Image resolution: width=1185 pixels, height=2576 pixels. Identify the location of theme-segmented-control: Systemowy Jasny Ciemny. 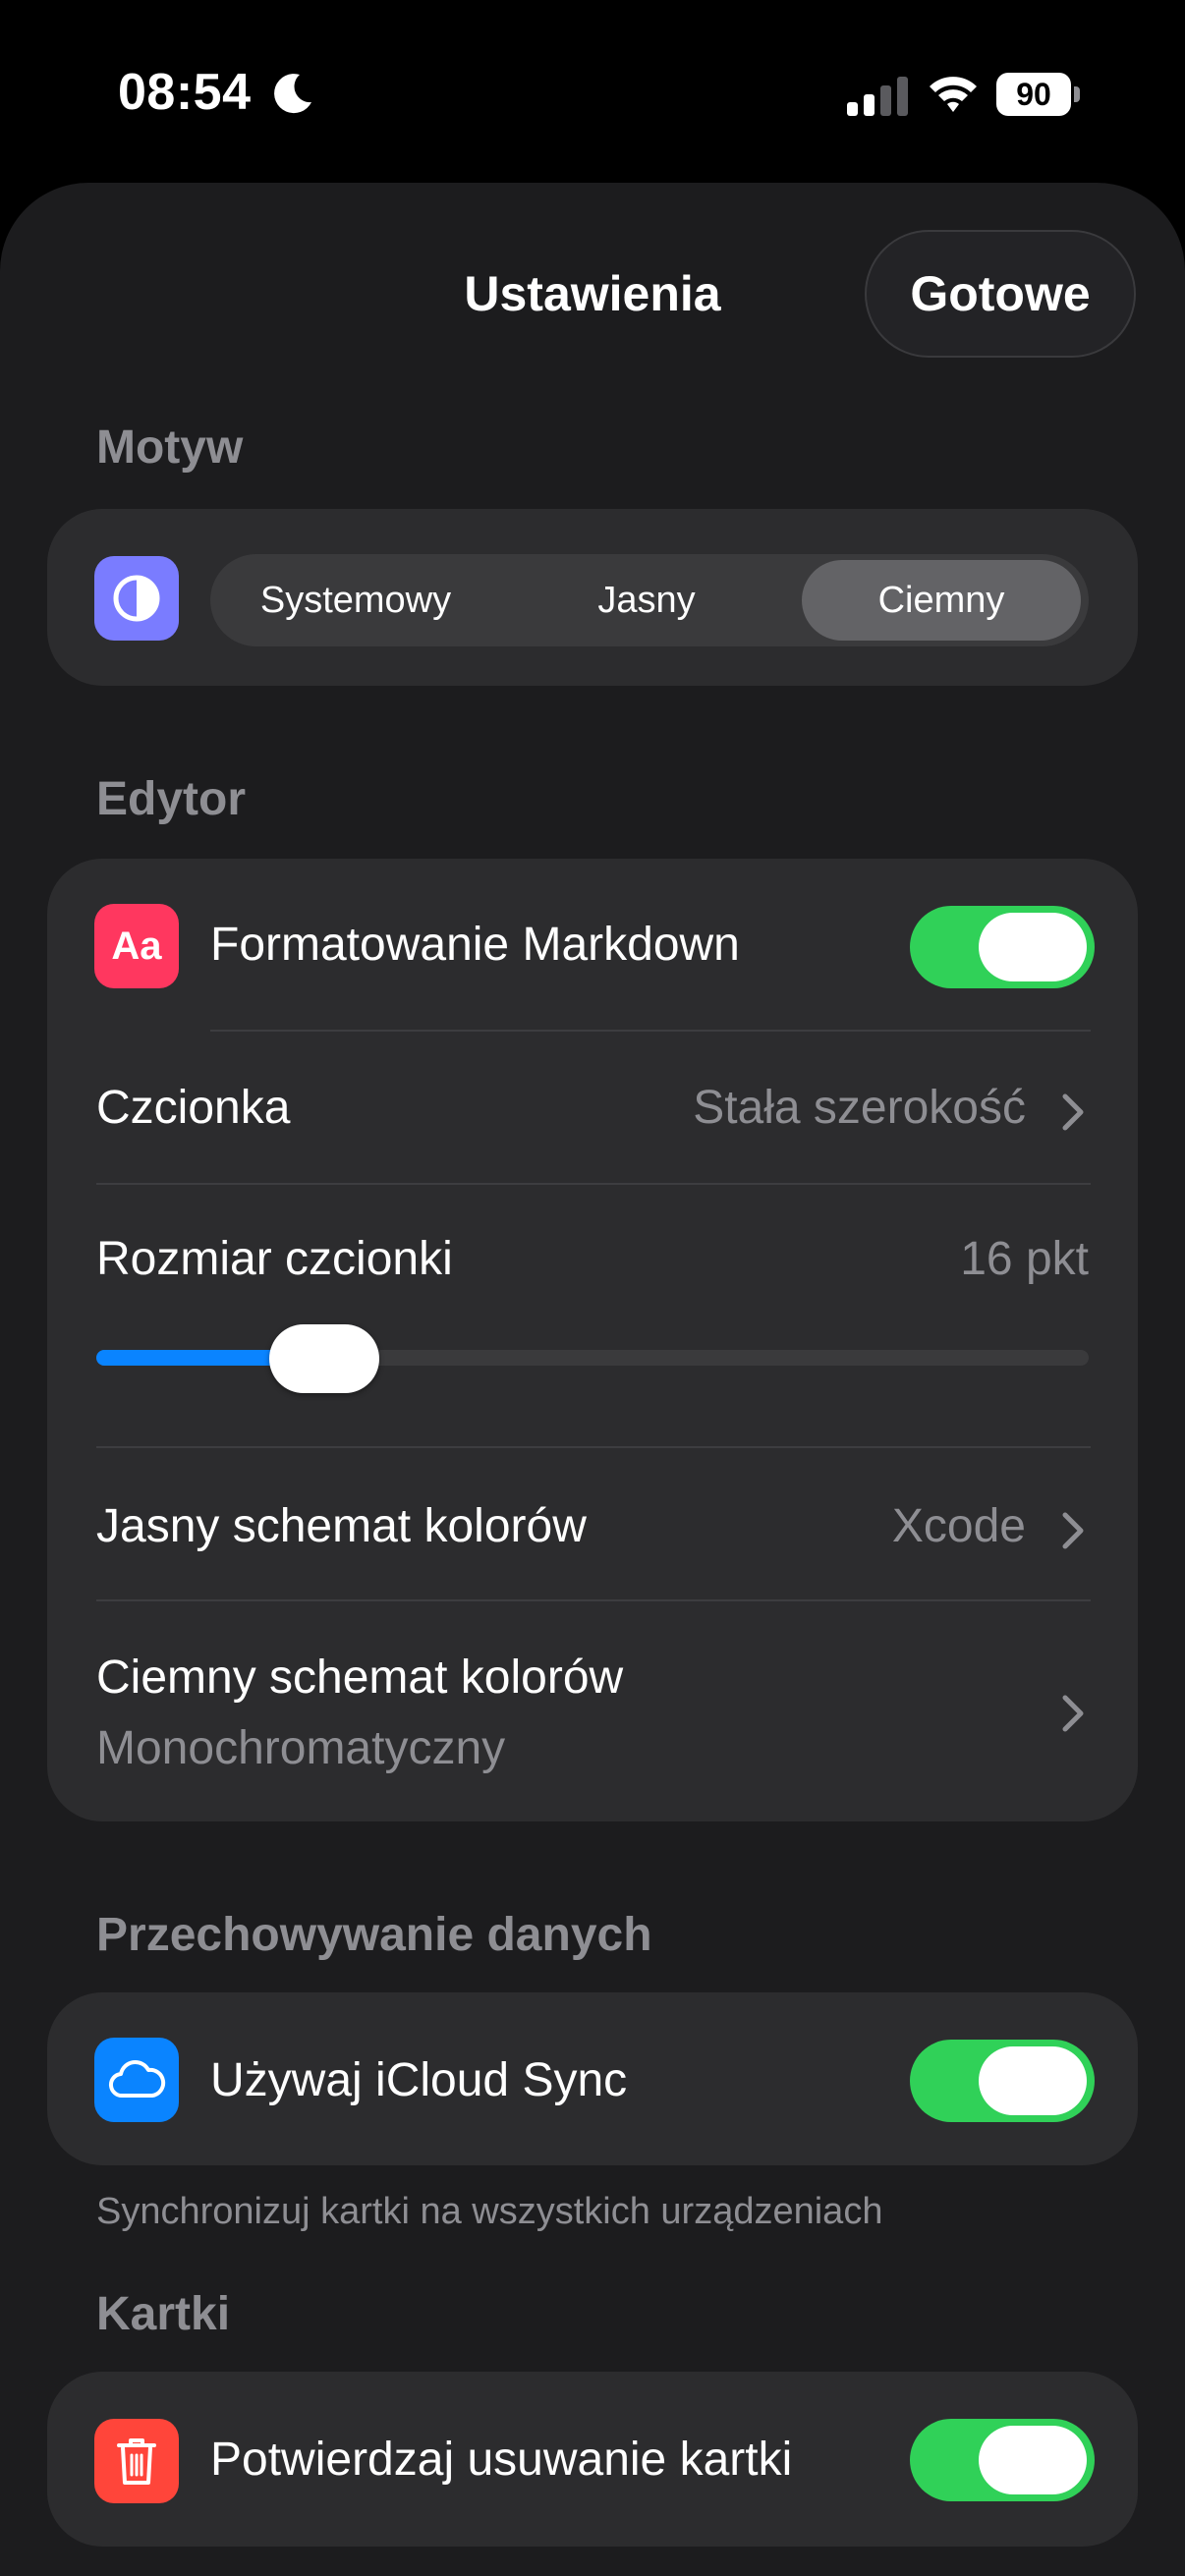
(650, 600).